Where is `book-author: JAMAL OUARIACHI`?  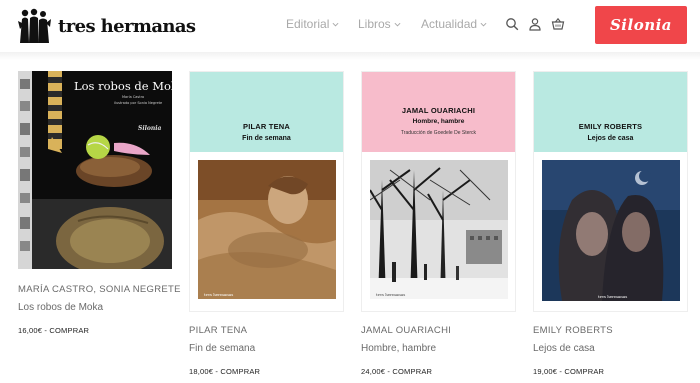
book-author: JAMAL OUARIACHI is located at coordinates (406, 330).